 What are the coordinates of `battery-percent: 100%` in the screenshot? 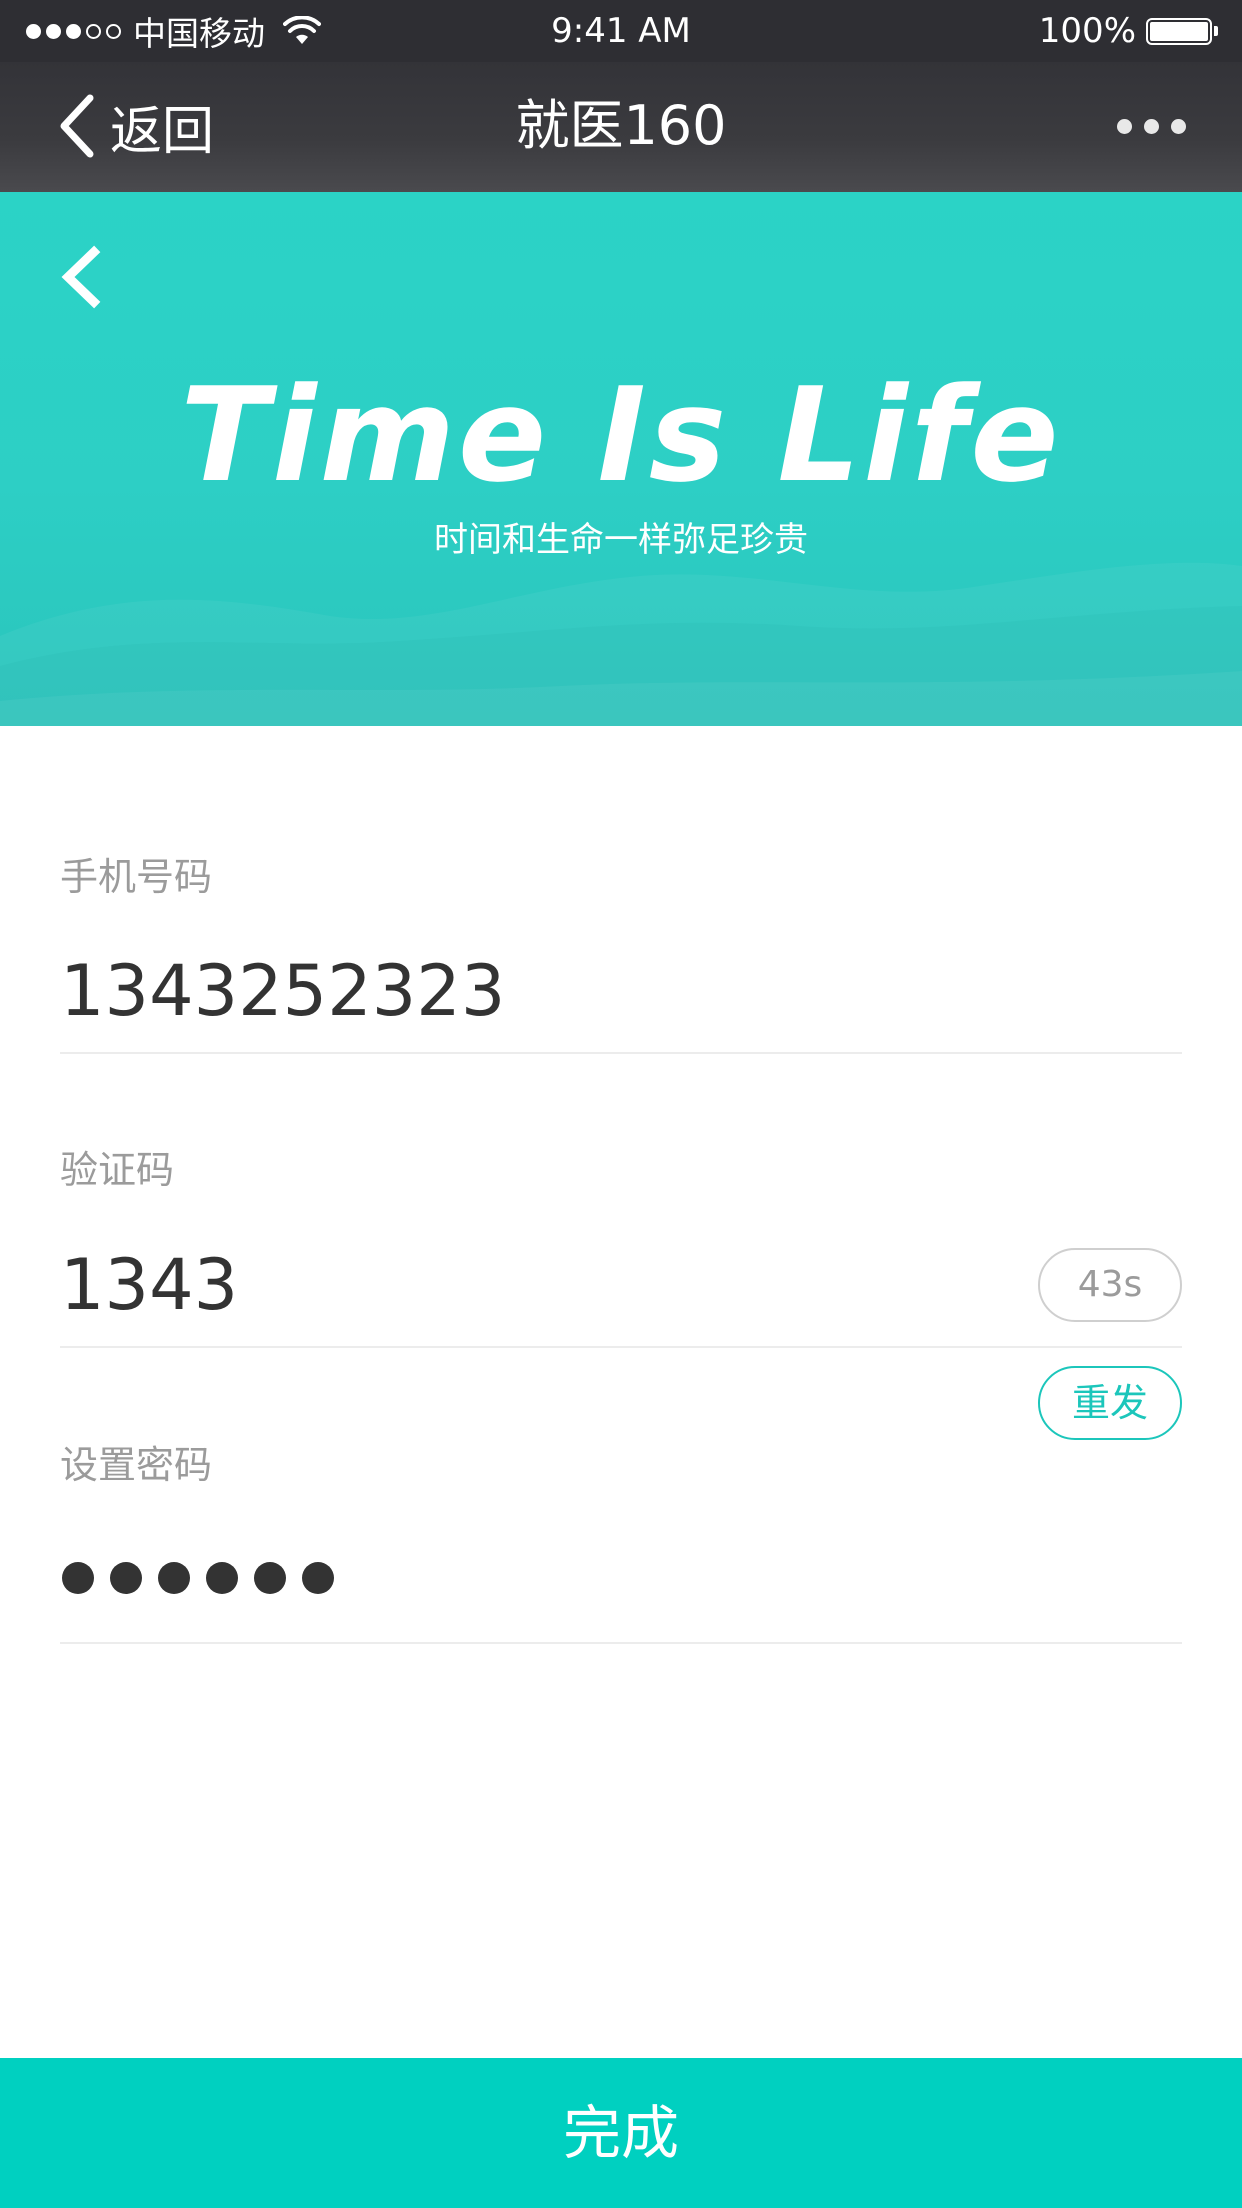 It's located at (1087, 31).